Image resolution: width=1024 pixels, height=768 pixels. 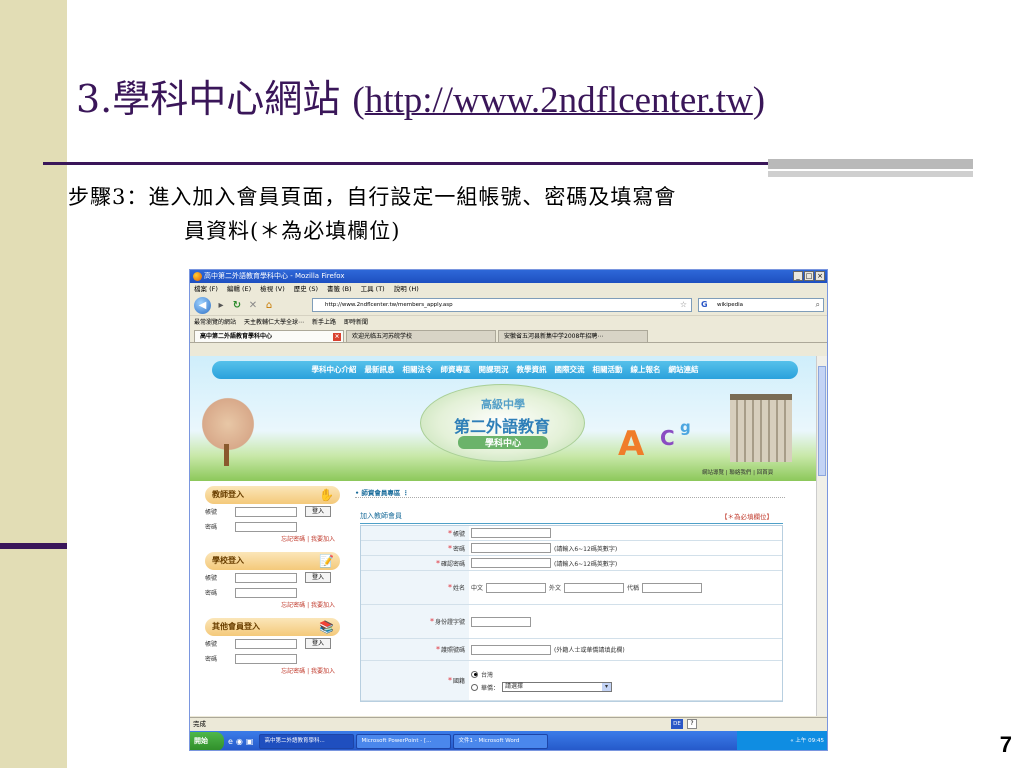 I want to click on nav-teachers: 師資專區, so click(x=456, y=370).